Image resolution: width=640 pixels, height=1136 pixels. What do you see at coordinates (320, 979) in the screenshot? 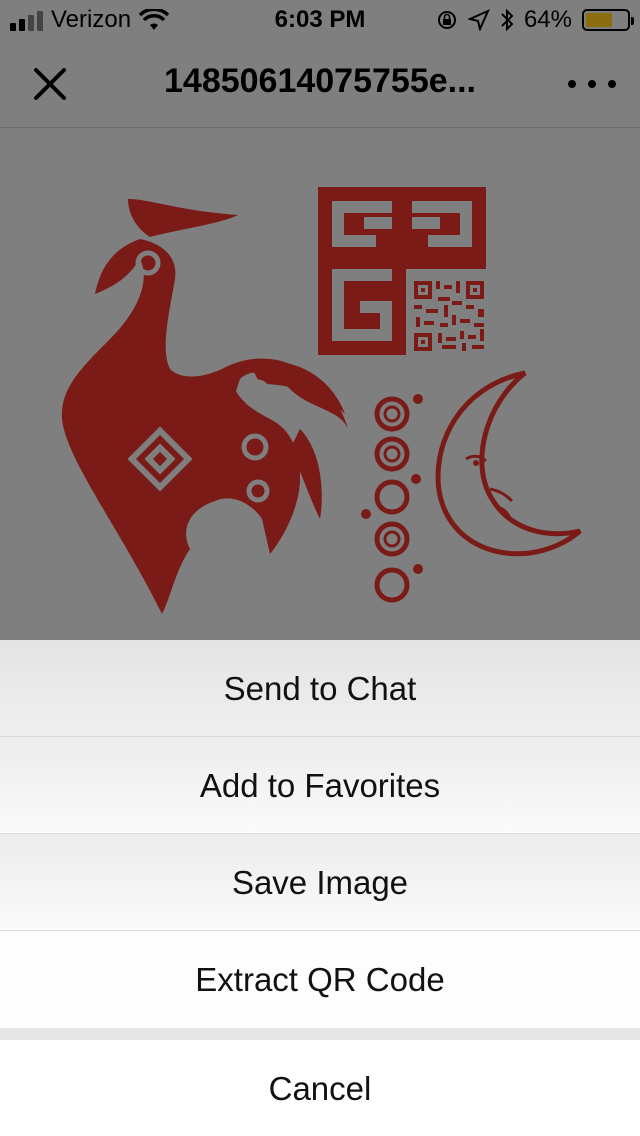
I see `extract-qr-code-button: Extract QR Code` at bounding box center [320, 979].